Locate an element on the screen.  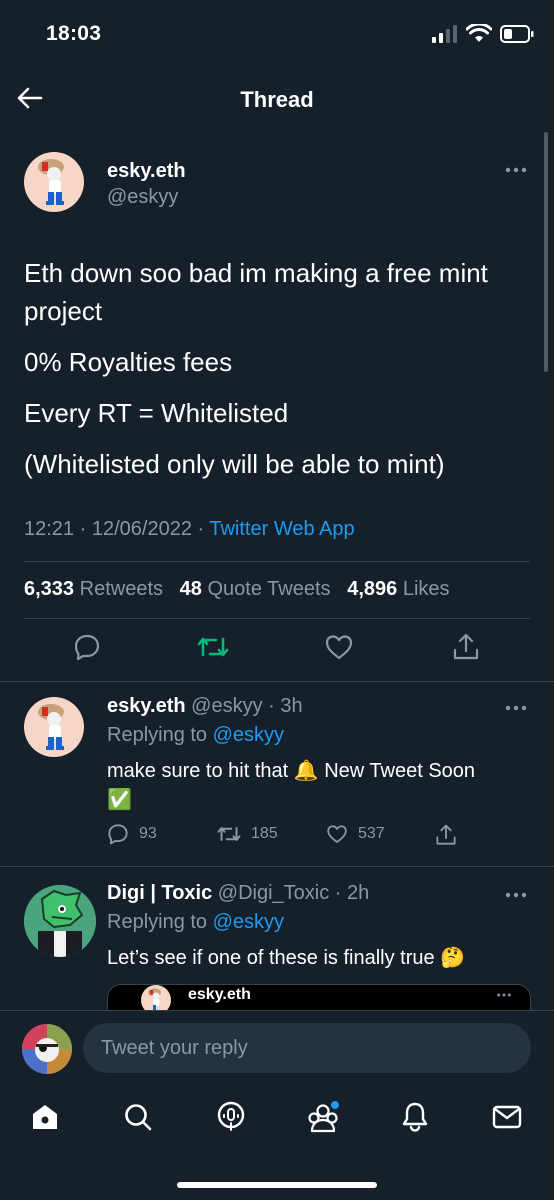
tweet-text-line: make sure to hit that 🔔 New Tweet Soon is located at coordinates (291, 771).